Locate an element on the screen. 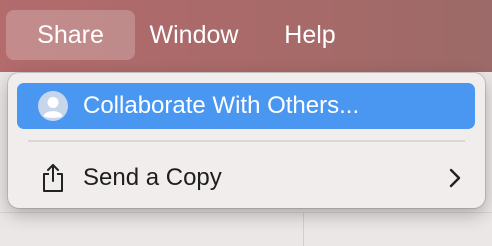 Image resolution: width=492 pixels, height=246 pixels. menu-separator is located at coordinates (246, 141).